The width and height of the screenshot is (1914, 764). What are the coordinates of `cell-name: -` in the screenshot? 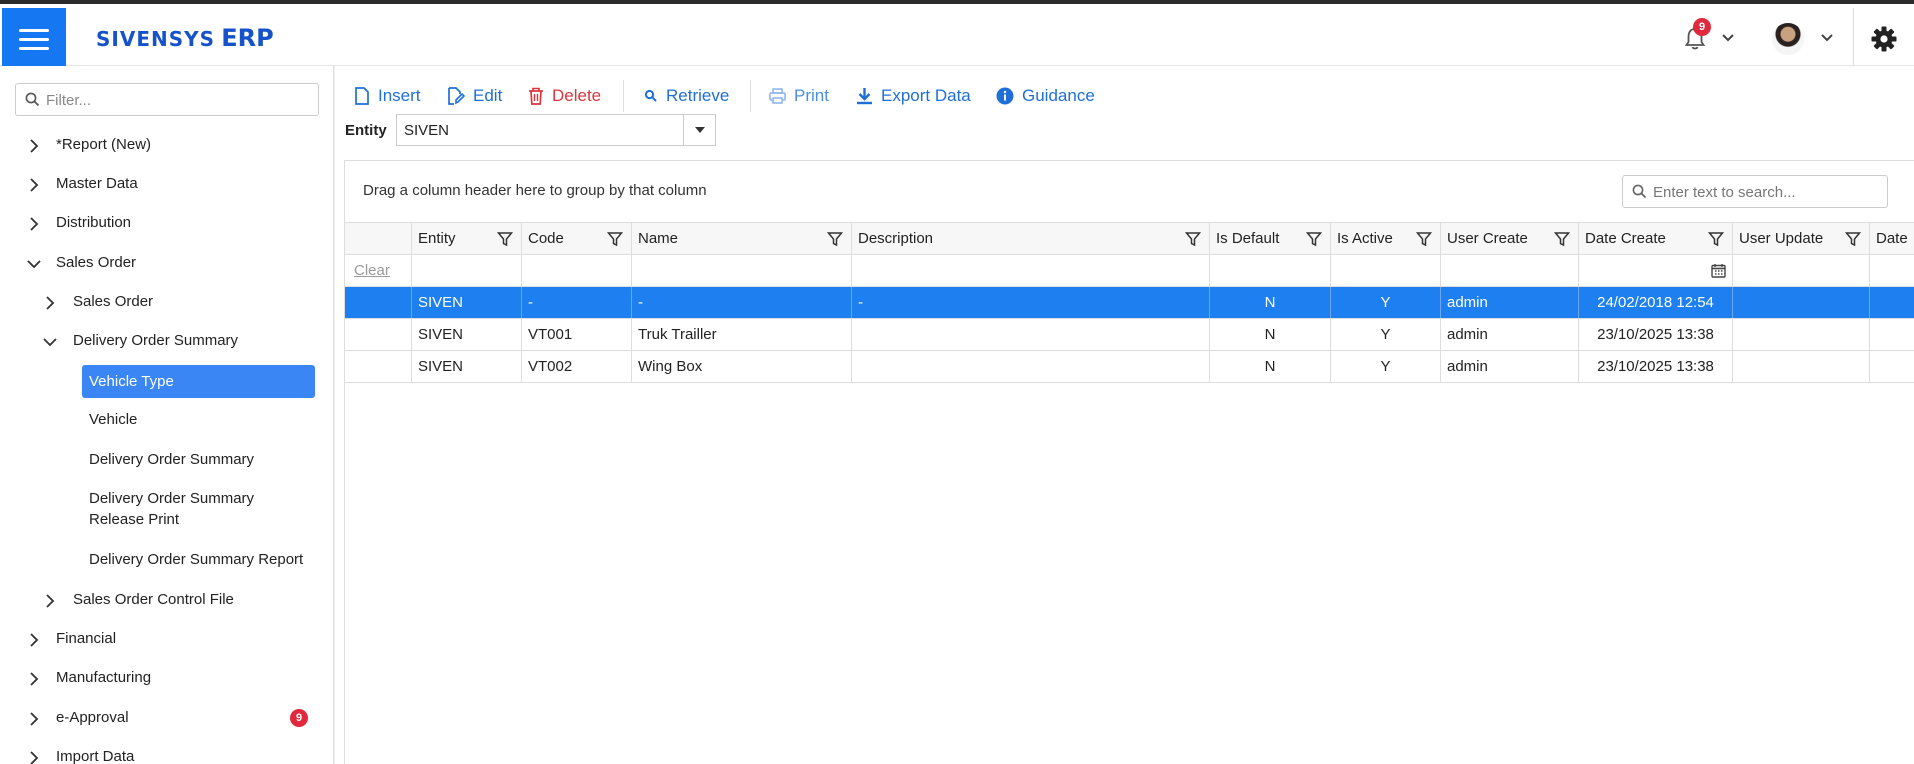 It's located at (741, 302).